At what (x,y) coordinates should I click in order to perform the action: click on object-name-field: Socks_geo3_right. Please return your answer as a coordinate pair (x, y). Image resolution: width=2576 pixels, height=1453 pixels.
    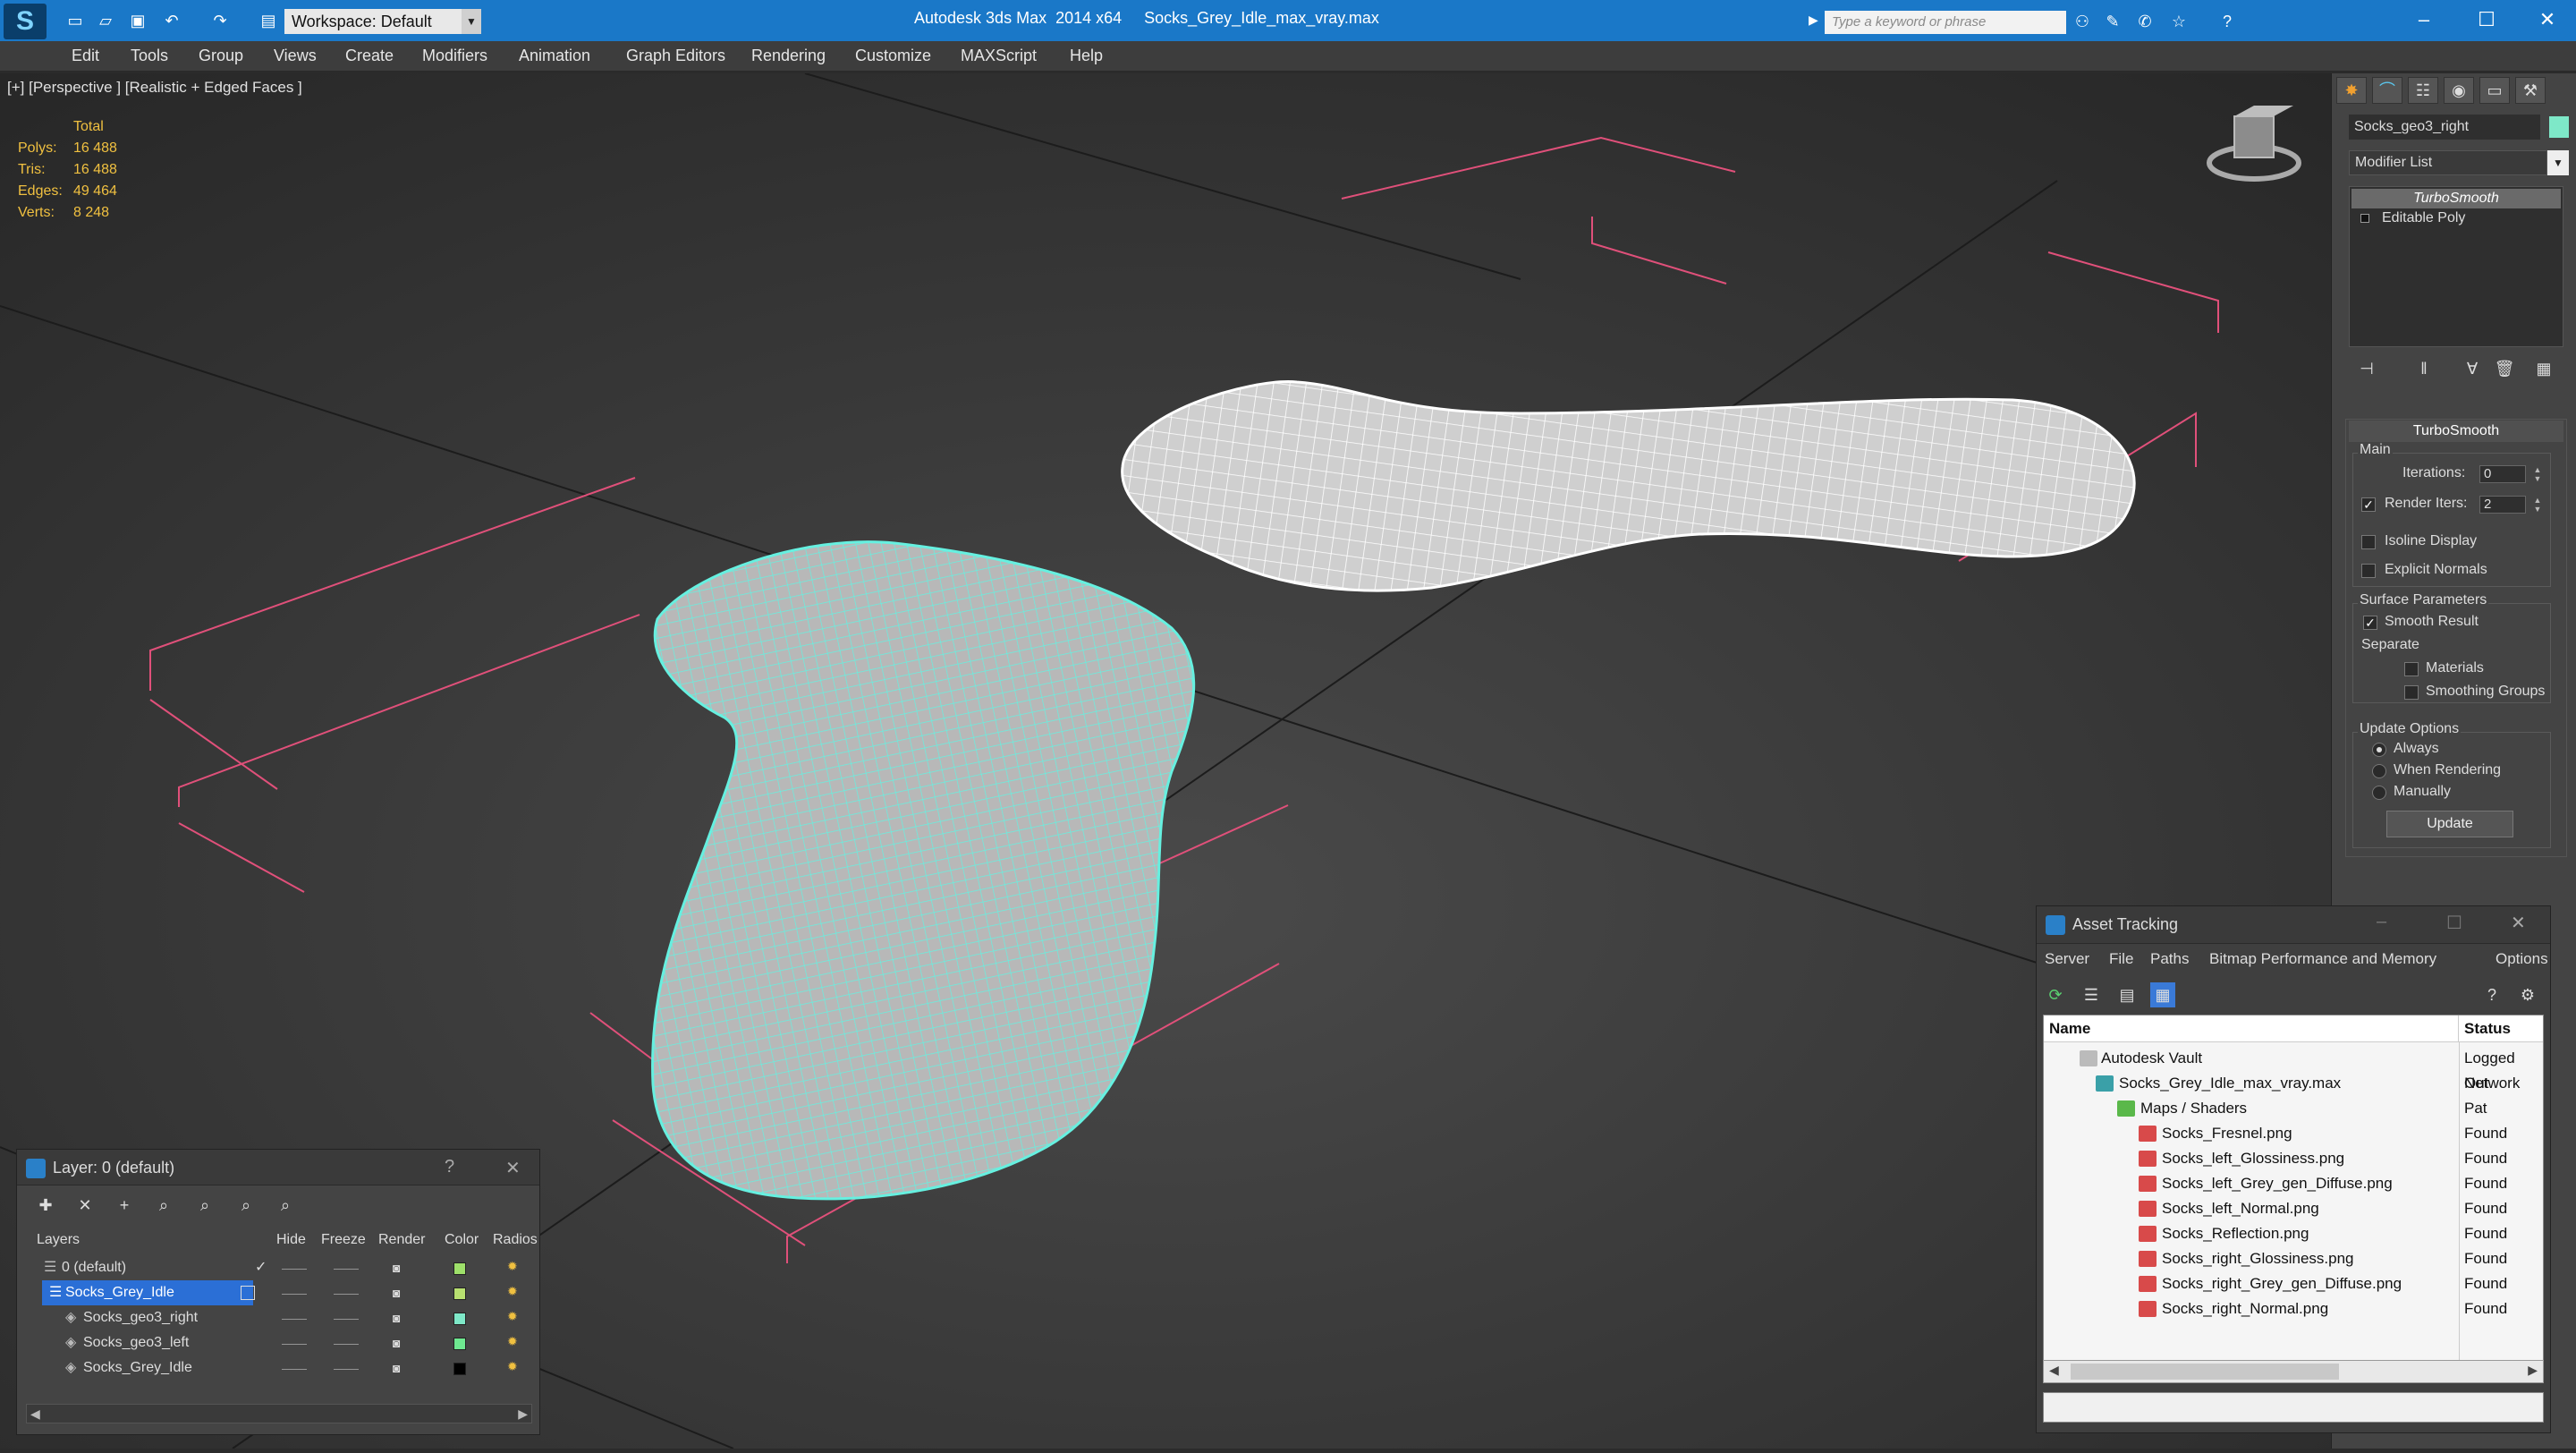
    Looking at the image, I should click on (2444, 127).